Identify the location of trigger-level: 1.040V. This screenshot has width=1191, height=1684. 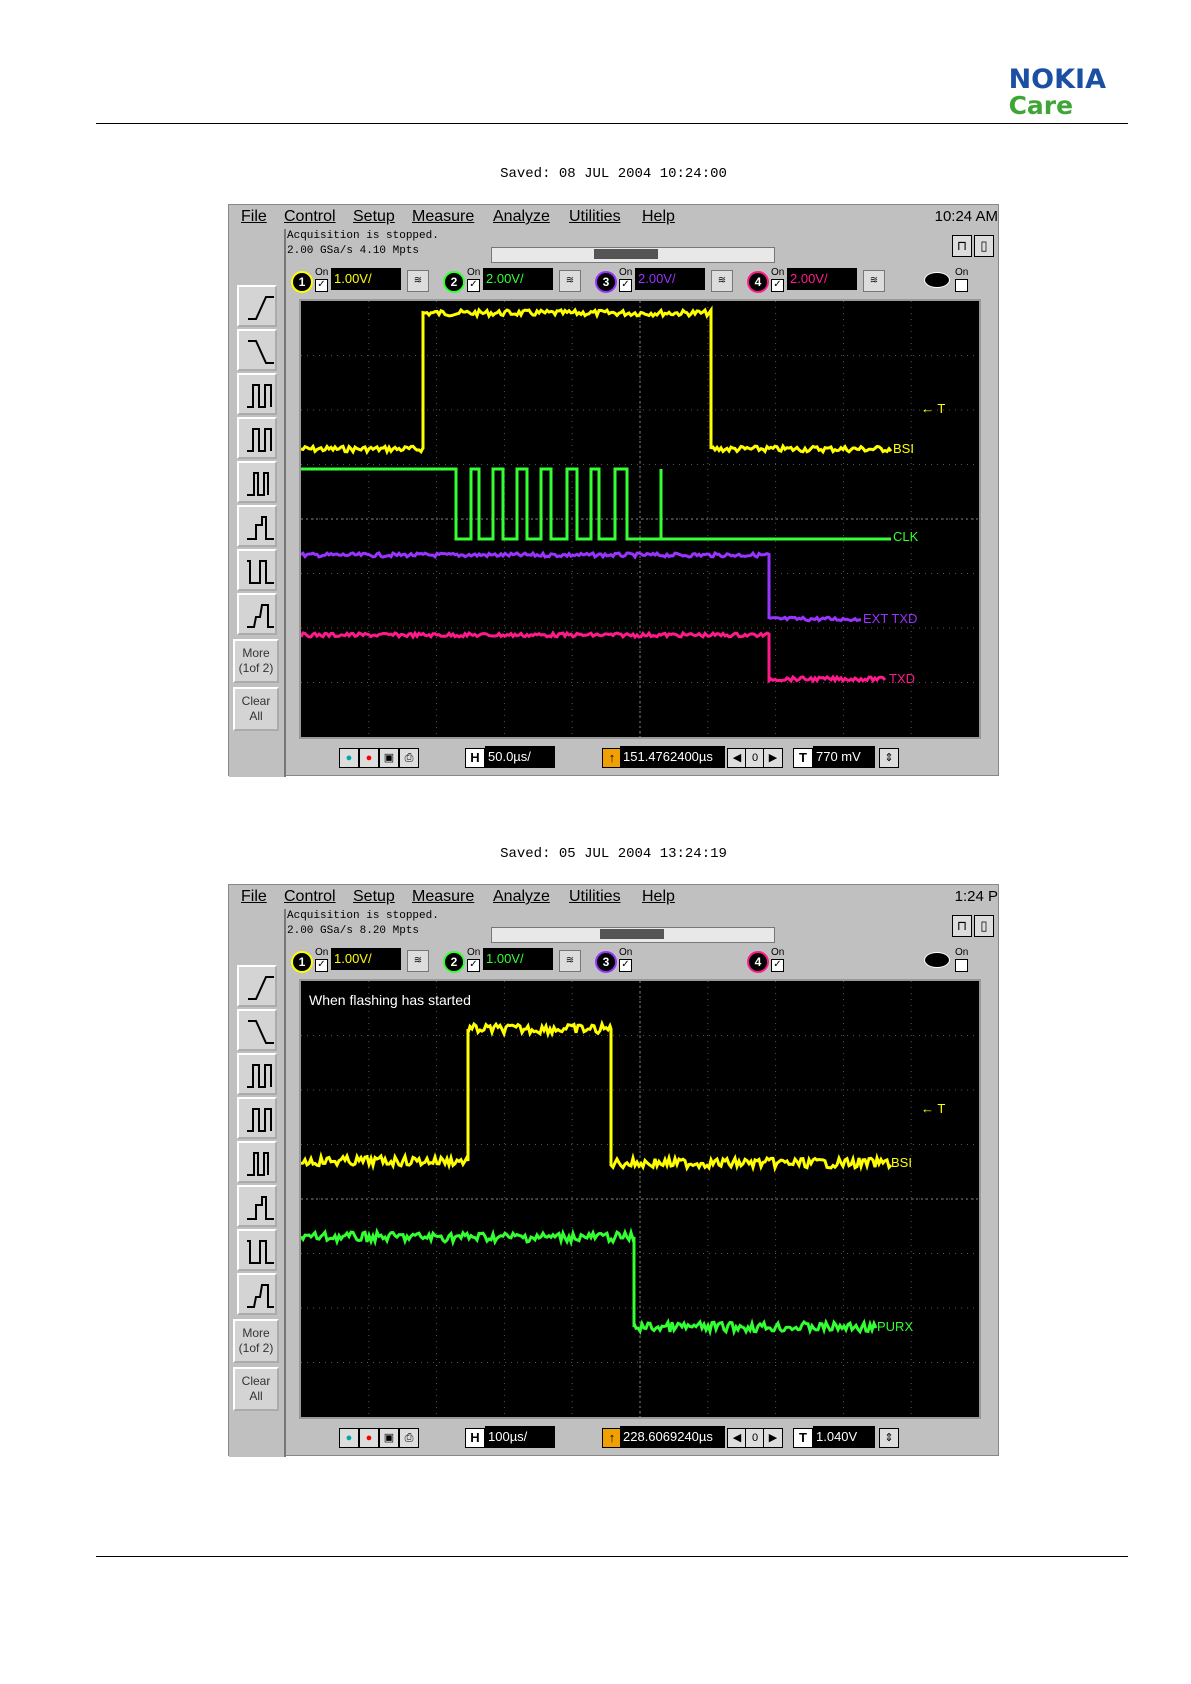
(844, 1437).